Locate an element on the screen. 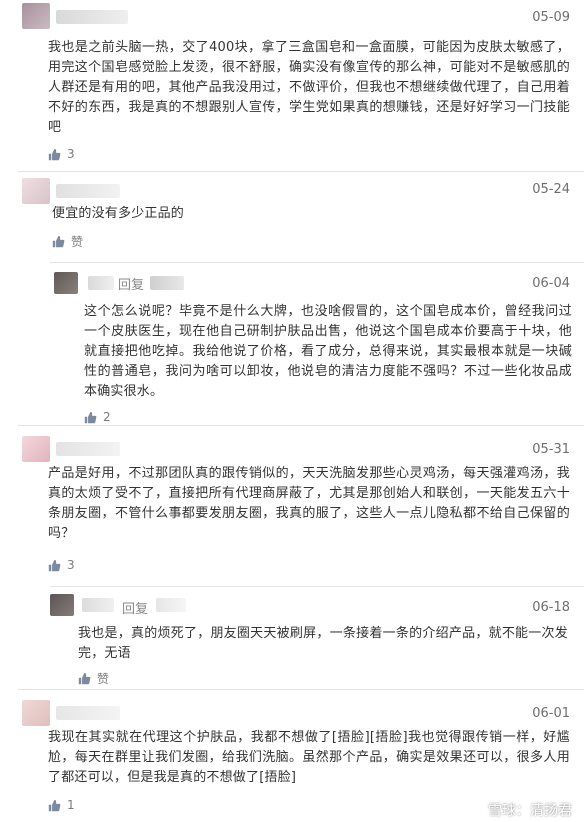 Image resolution: width=584 pixels, height=822 pixels. like-count: 1 is located at coordinates (71, 805).